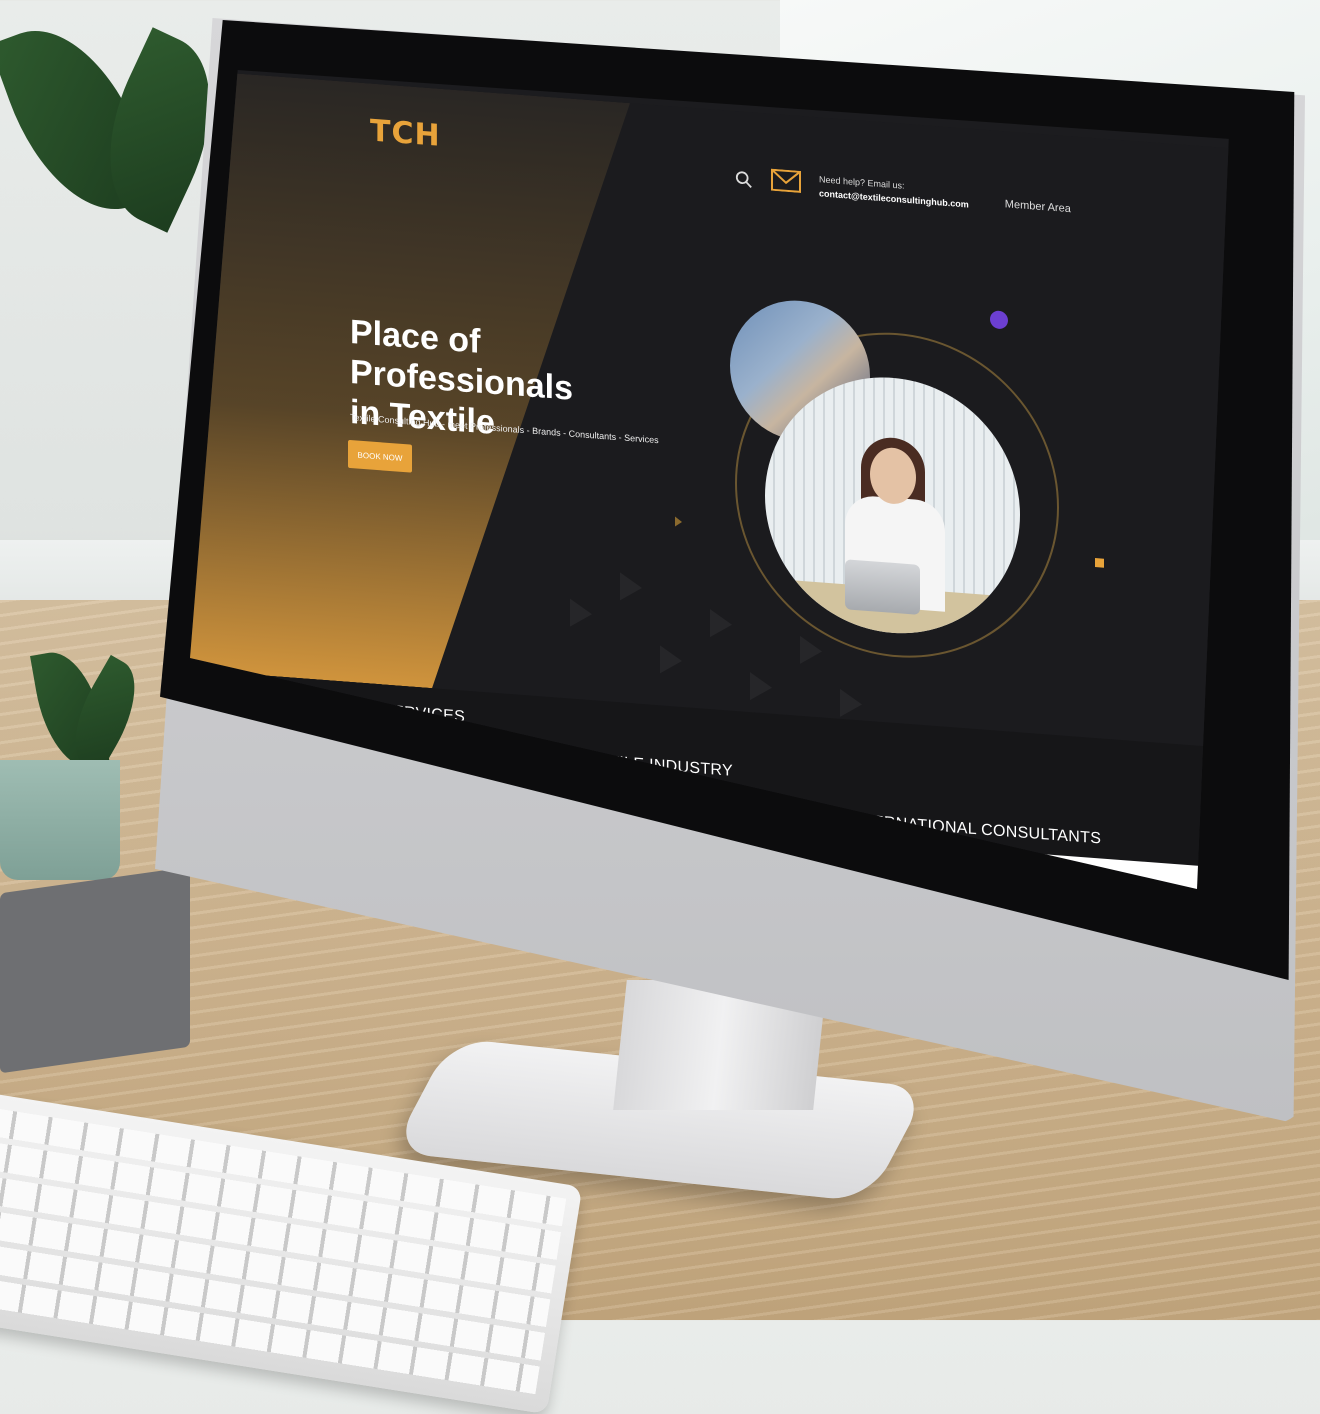 This screenshot has height=1414, width=1320. What do you see at coordinates (999, 320) in the screenshot?
I see `purple-dot-decoration` at bounding box center [999, 320].